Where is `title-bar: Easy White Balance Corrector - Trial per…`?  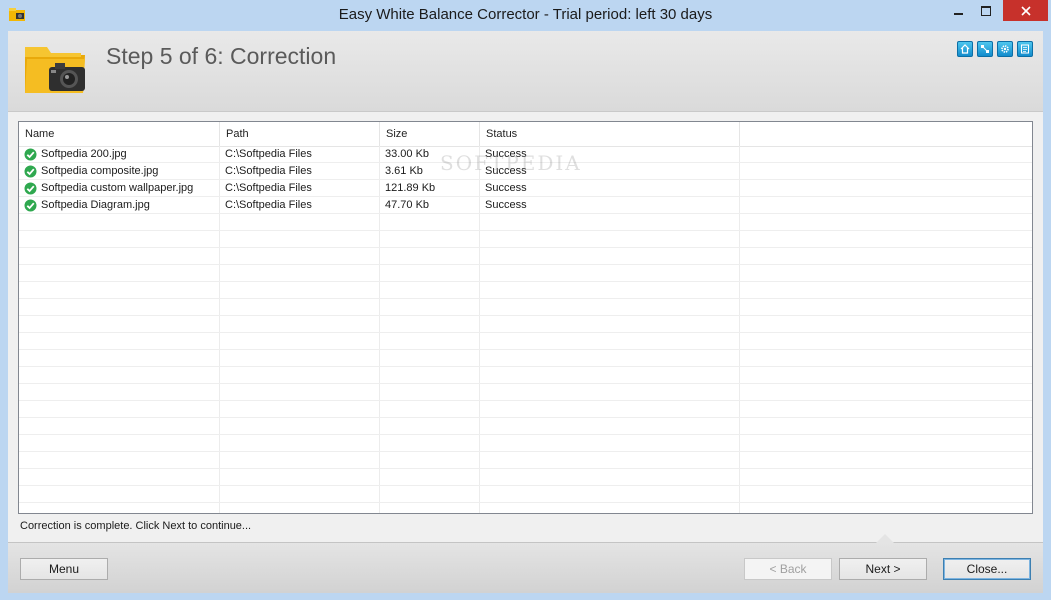
title-bar: Easy White Balance Corrector - Trial per… is located at coordinates (525, 15).